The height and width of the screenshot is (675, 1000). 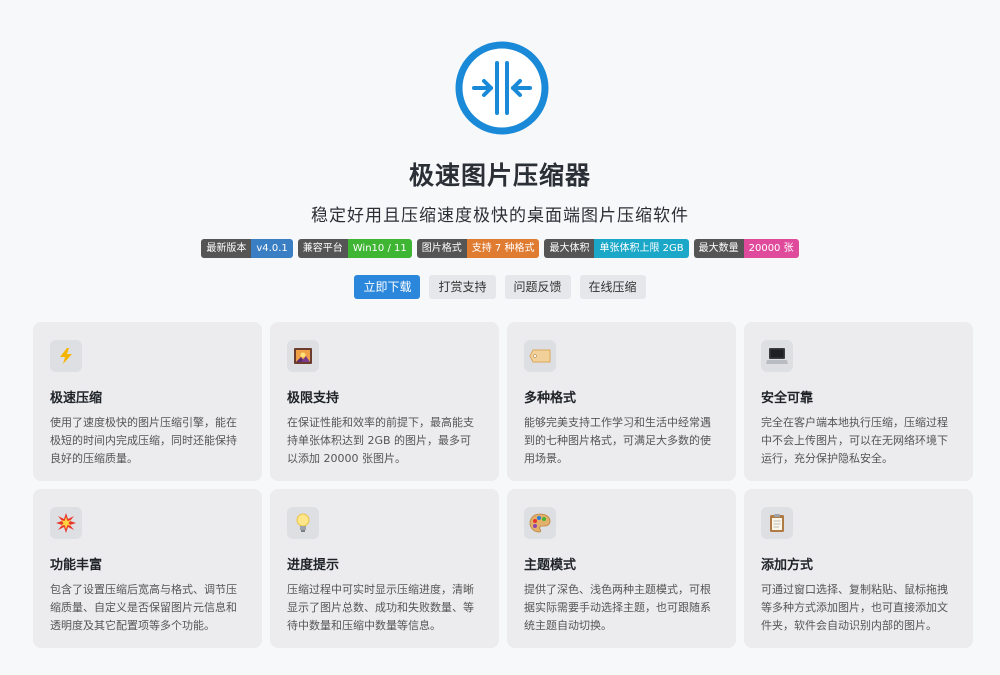 I want to click on badge-max-size: 最大体积 单张体积上限 2GB, so click(x=616, y=248).